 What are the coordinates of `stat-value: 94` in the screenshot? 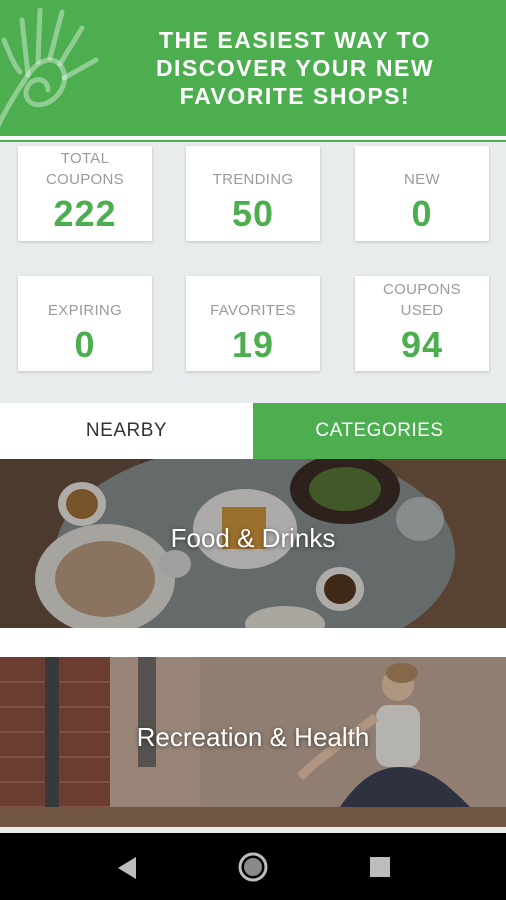 It's located at (422, 344).